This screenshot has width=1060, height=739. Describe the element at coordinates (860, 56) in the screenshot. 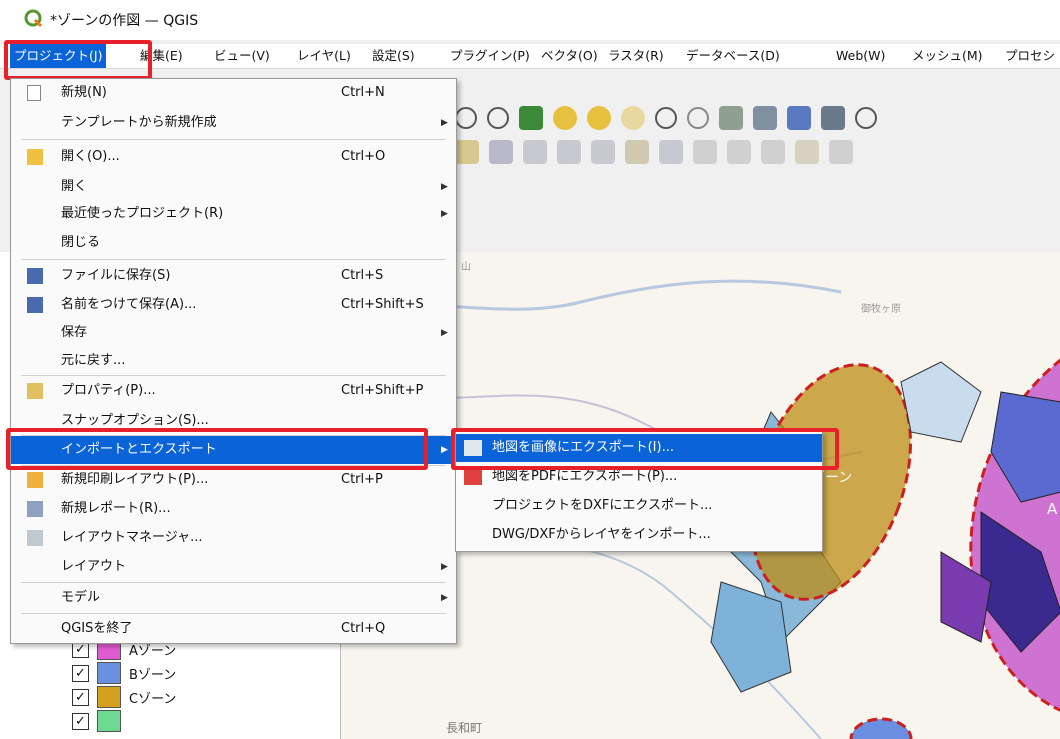

I see `menu-web: Web(W)` at that location.